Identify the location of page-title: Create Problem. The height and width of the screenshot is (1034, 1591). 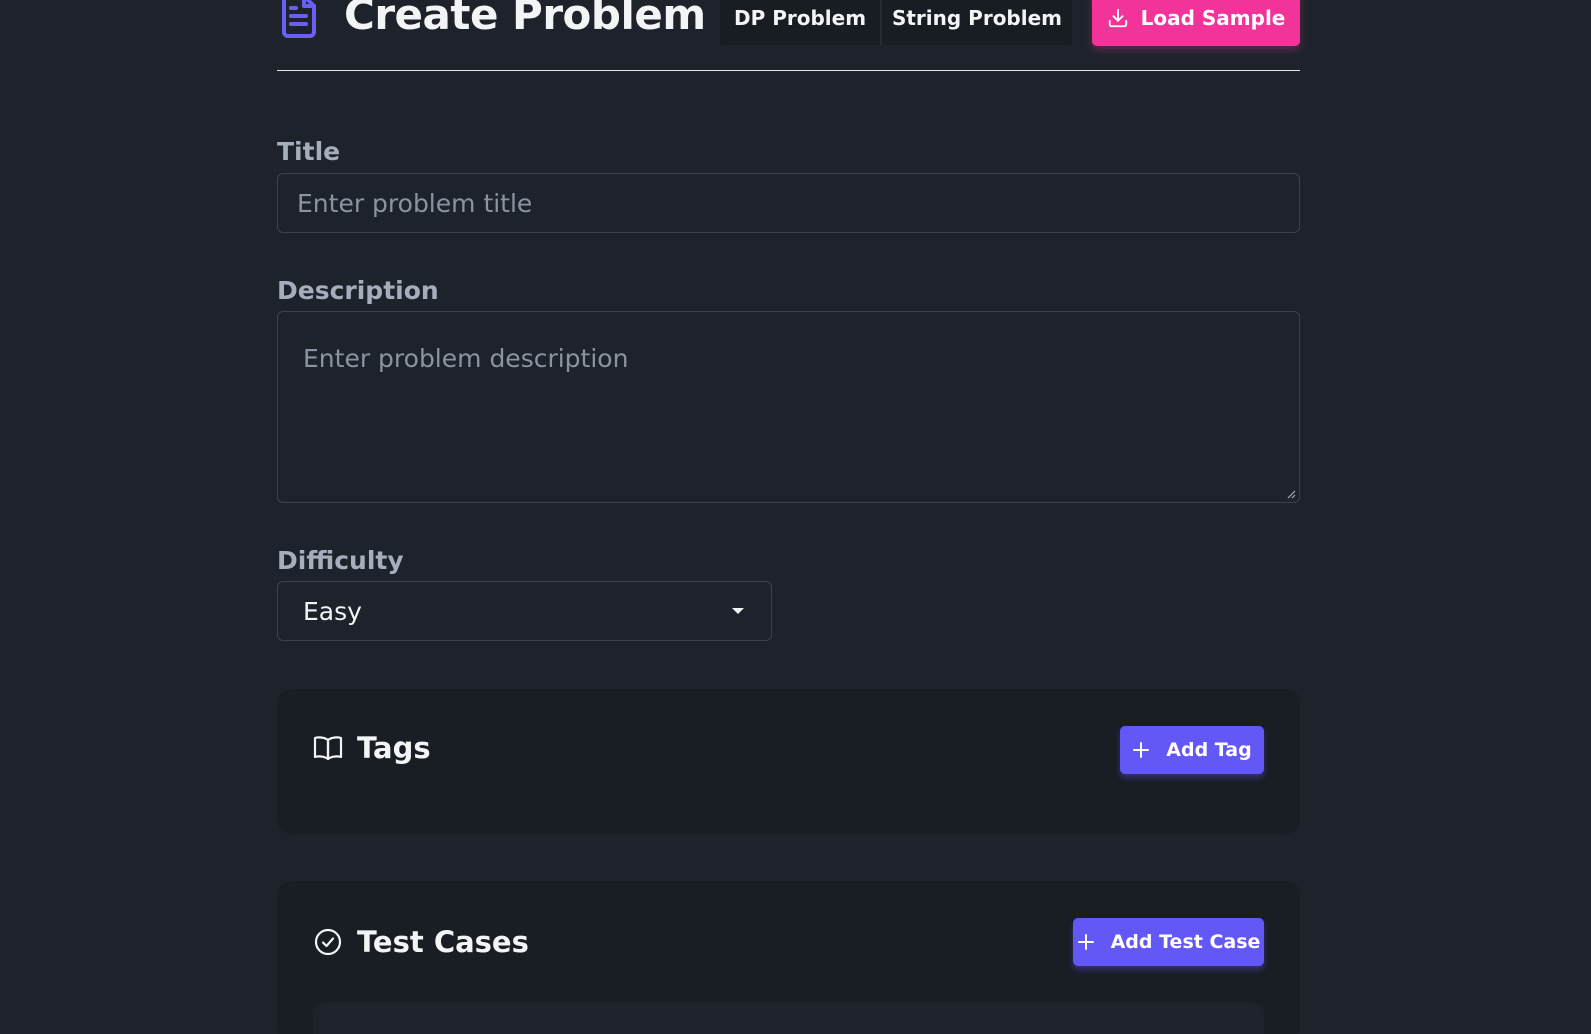
(525, 19).